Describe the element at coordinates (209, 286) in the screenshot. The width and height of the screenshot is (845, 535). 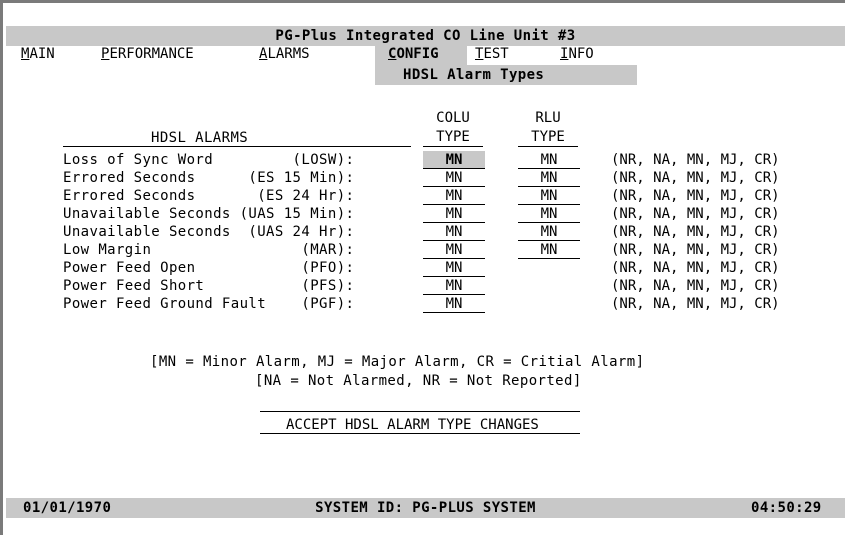
I see `row-label: Power Feed Short (PFS):` at that location.